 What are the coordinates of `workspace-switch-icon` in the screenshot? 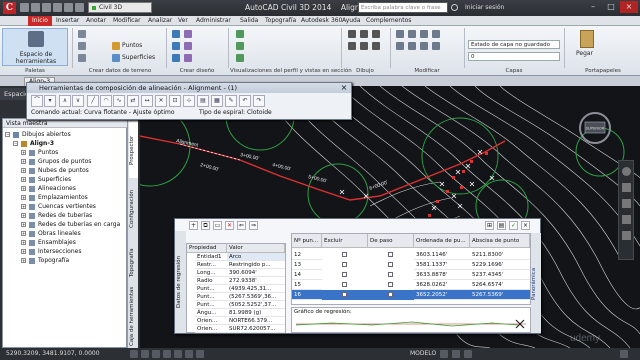 It's located at (468, 354).